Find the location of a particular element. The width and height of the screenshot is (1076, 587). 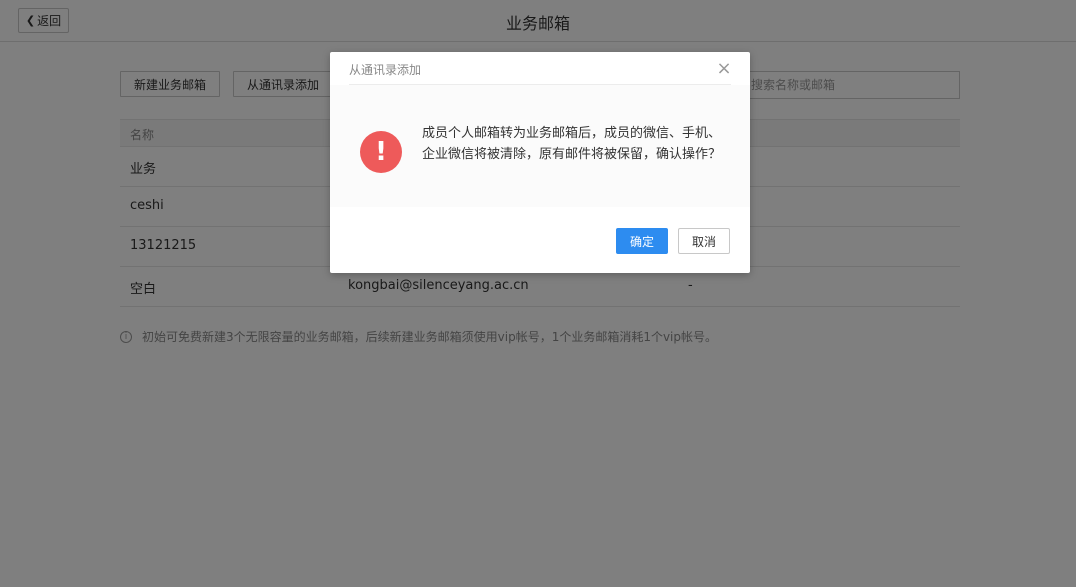

dialog-divider is located at coordinates (540, 84).